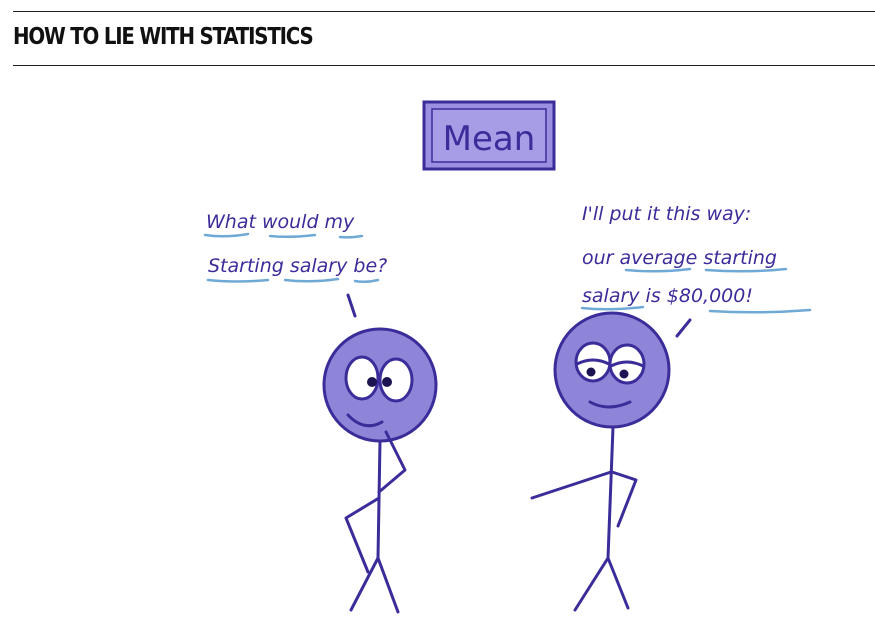 This screenshot has width=875, height=632. Describe the element at coordinates (374, 585) in the screenshot. I see `left-figure-legs` at that location.